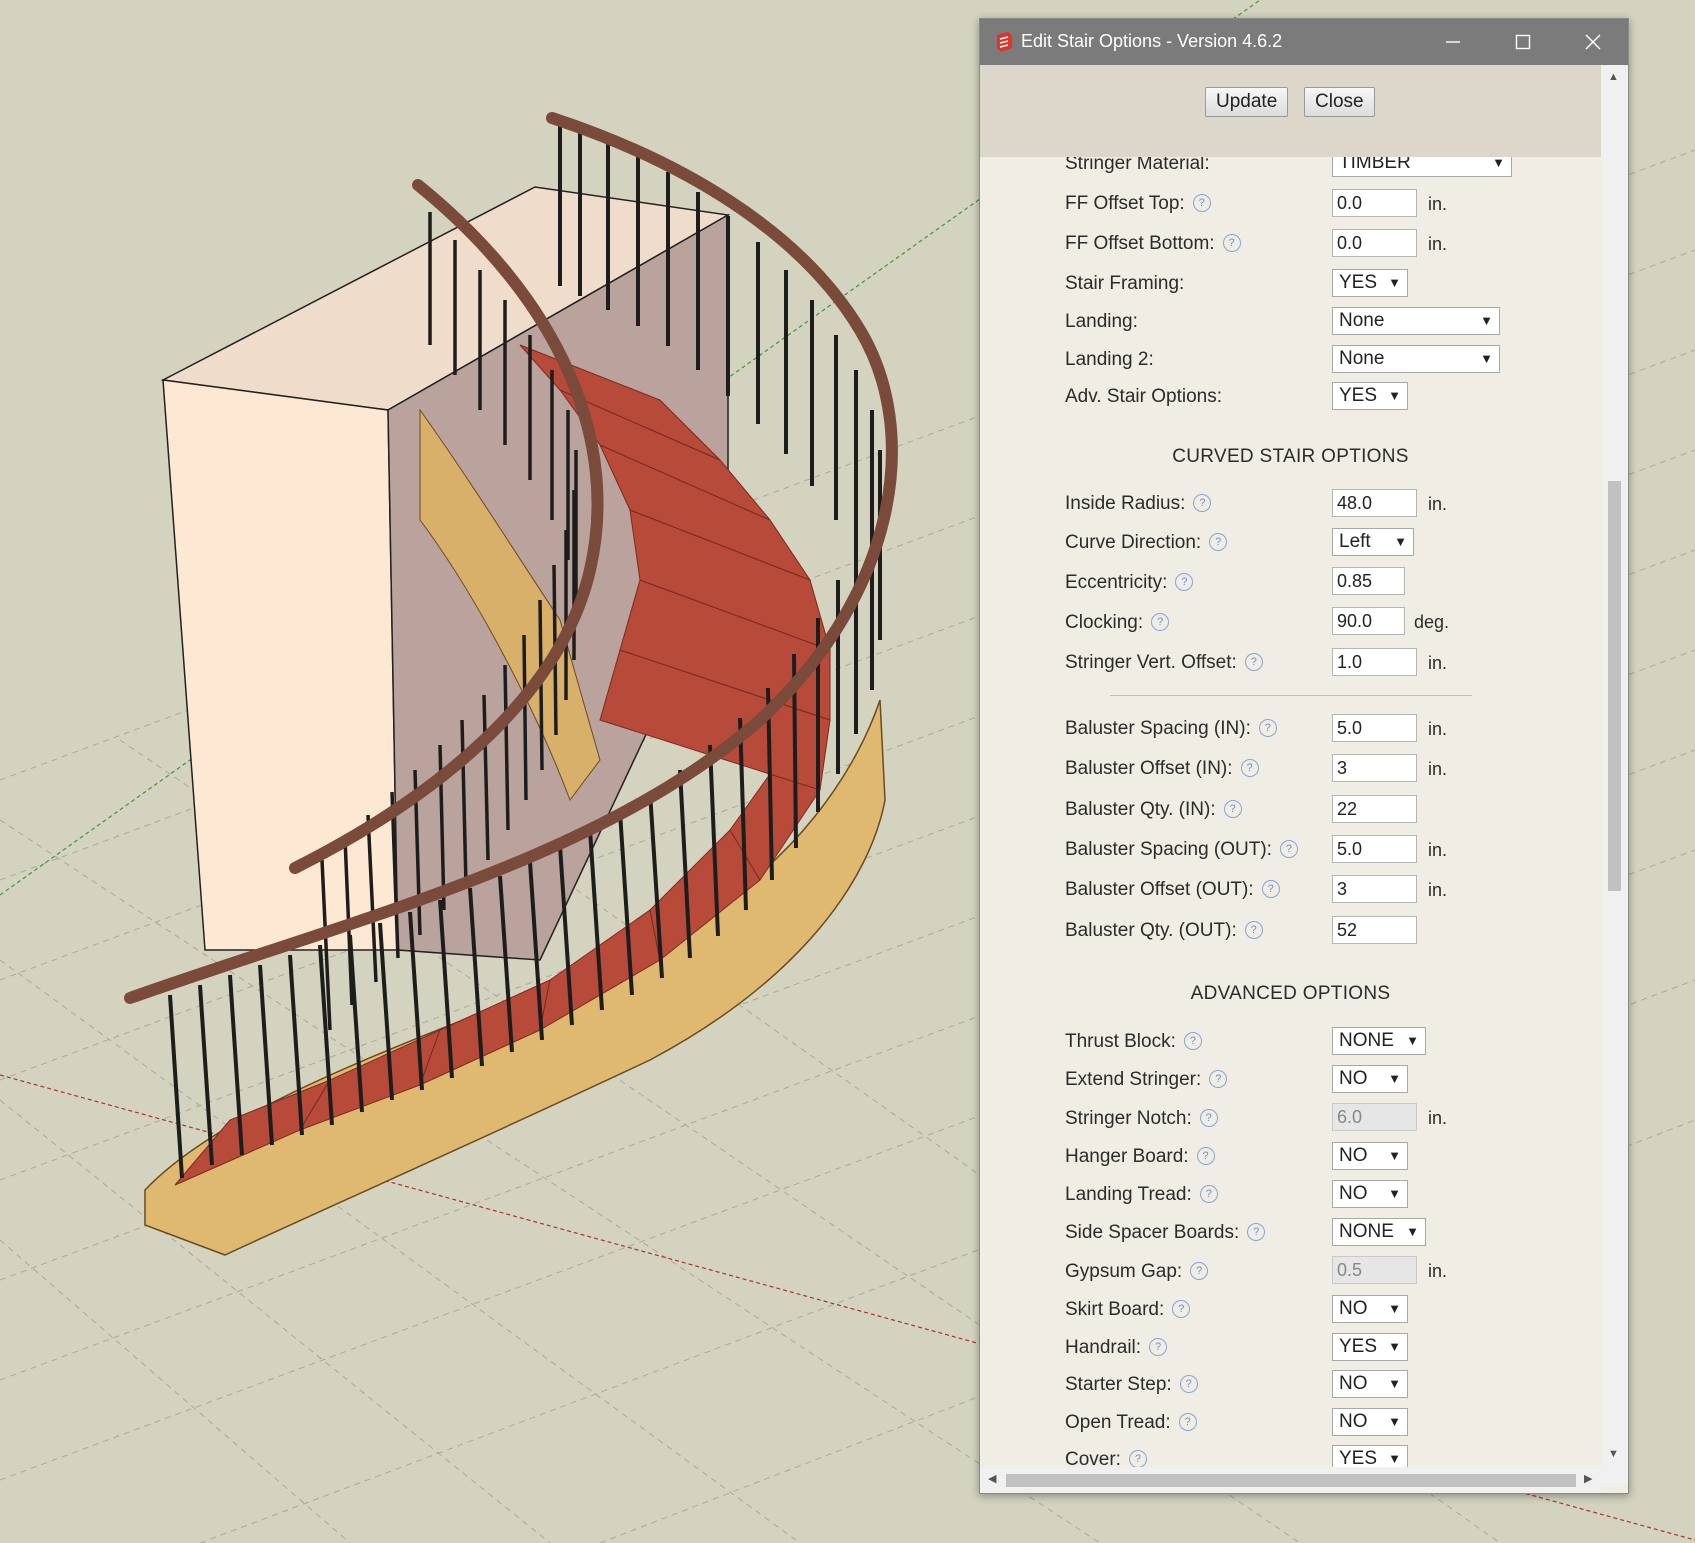  Describe the element at coordinates (1613, 1454) in the screenshot. I see `scroll-down-arrow-icon: ▼` at that location.